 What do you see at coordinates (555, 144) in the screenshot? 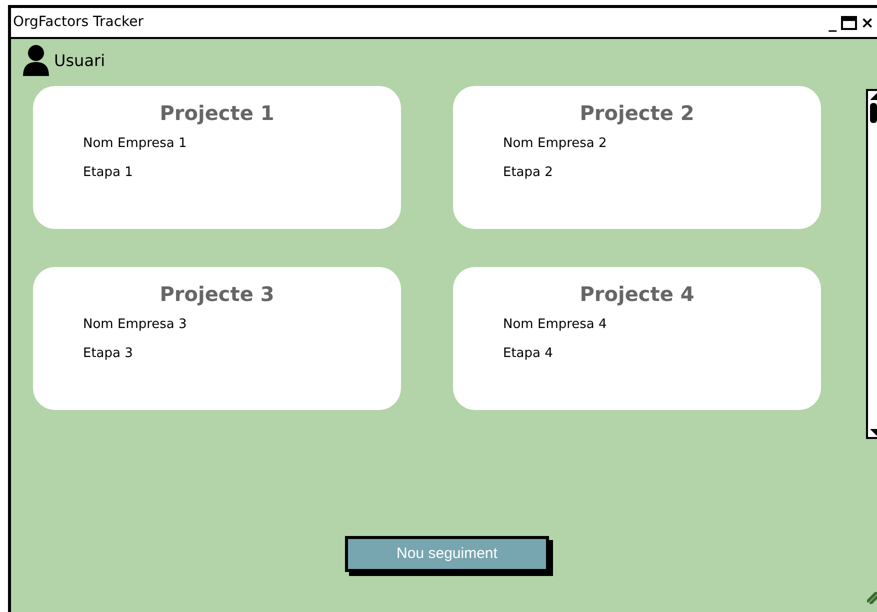
I see `company-name: Nom Empresa 2` at bounding box center [555, 144].